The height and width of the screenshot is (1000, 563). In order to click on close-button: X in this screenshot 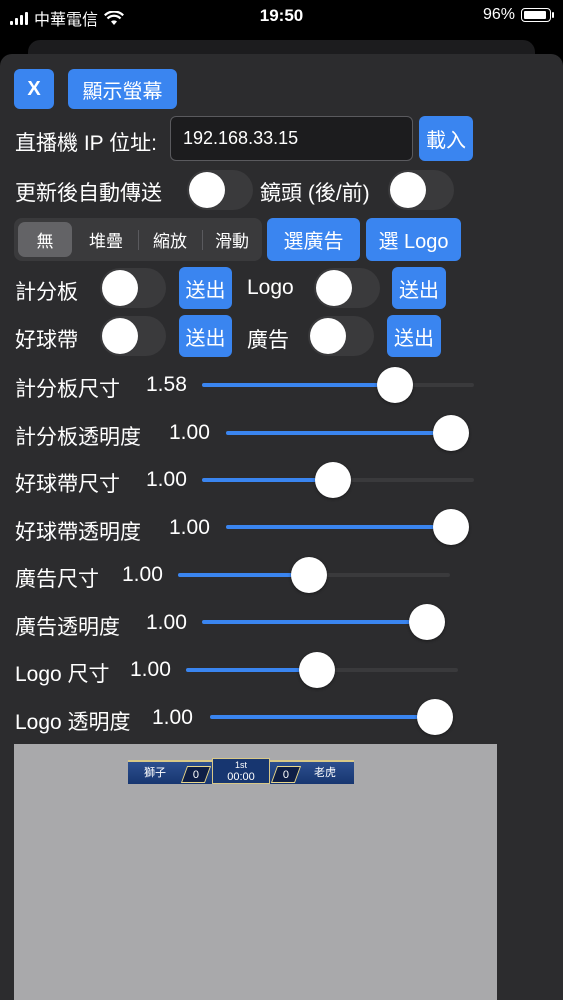, I will do `click(34, 89)`.